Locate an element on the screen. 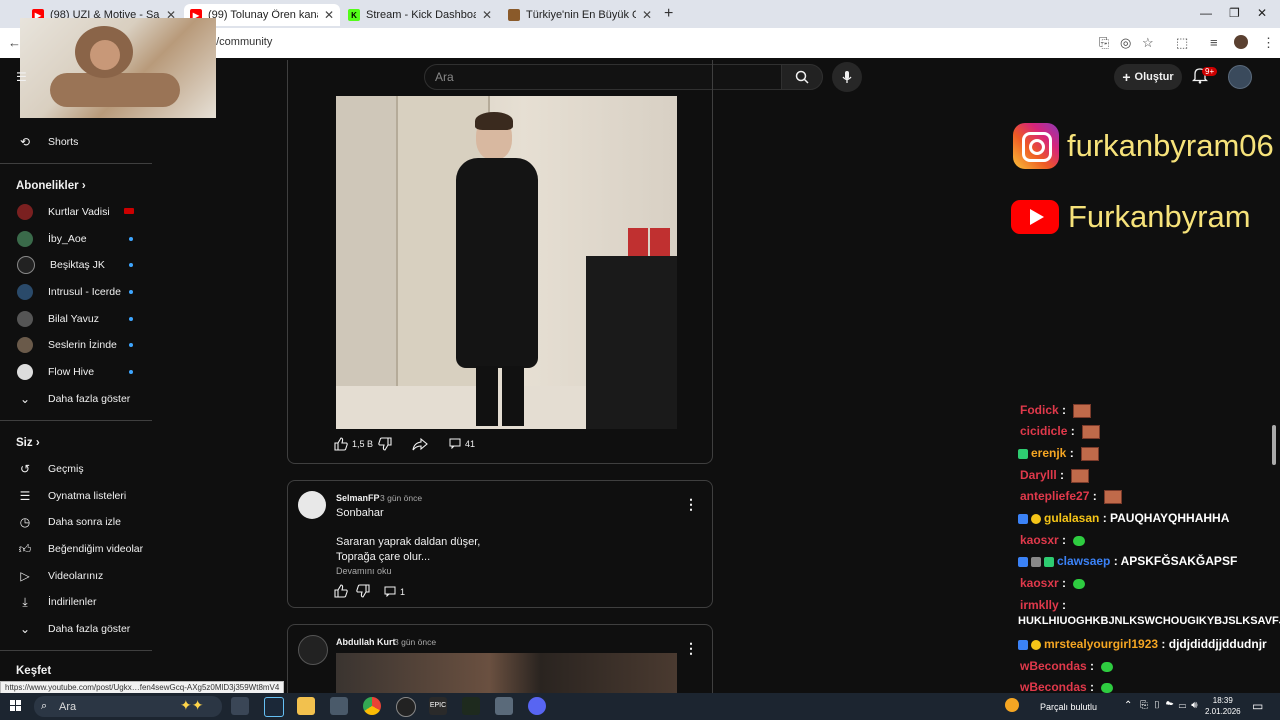 The height and width of the screenshot is (720, 1280). windows-quad is located at coordinates (12, 702).